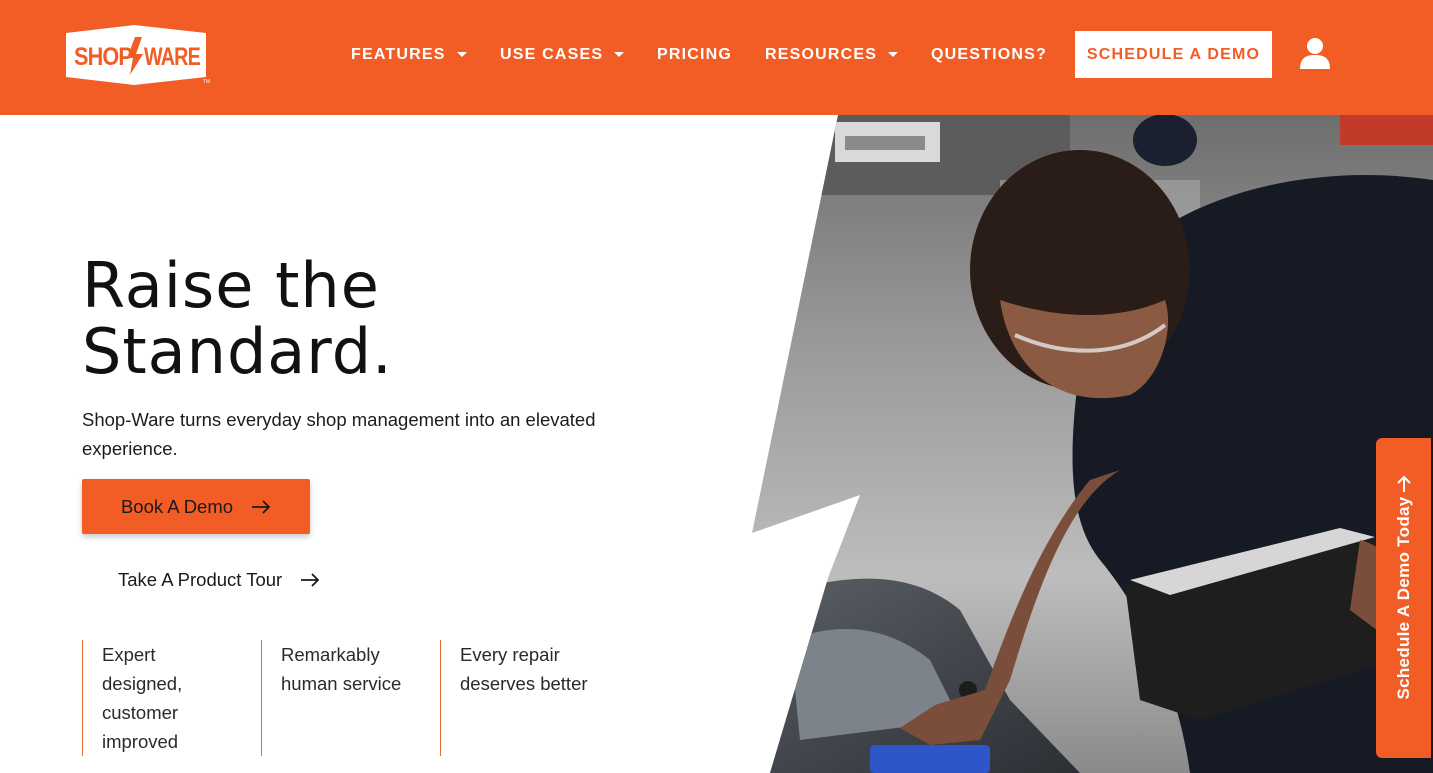 The width and height of the screenshot is (1433, 773). I want to click on nav-resources-label: RESOURCES, so click(821, 54).